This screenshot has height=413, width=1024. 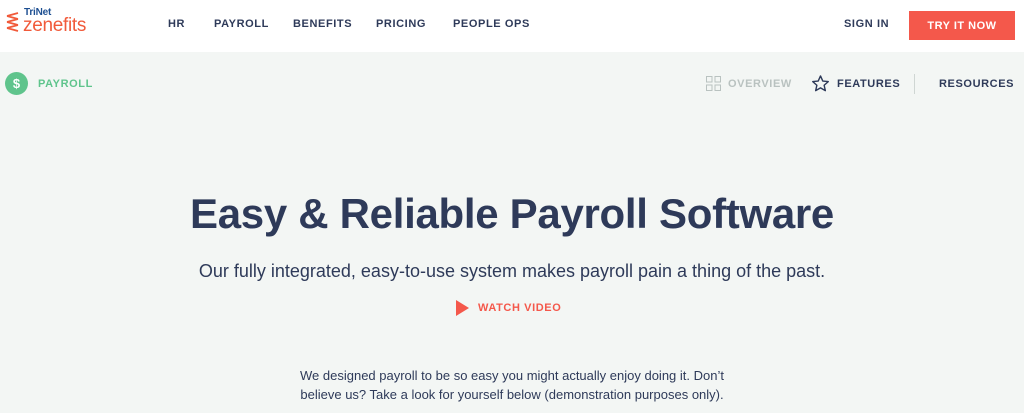 I want to click on nav-item-hr: HR, so click(x=176, y=24).